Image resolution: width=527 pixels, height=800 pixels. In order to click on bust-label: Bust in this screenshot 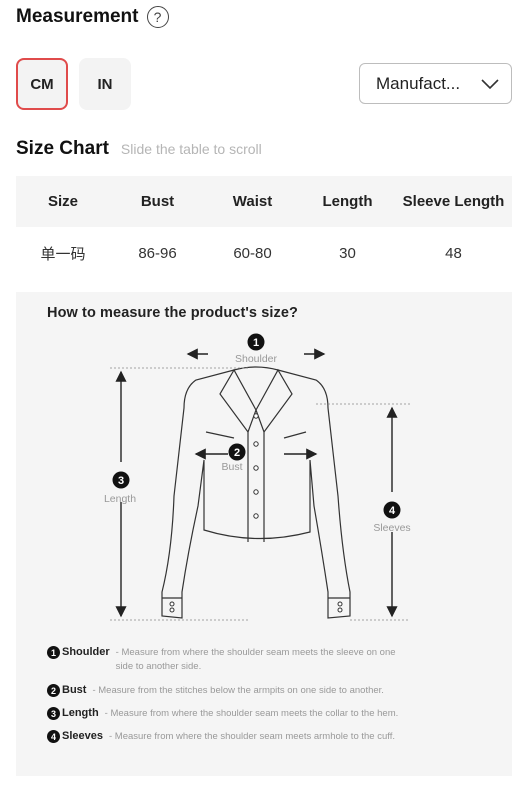, I will do `click(231, 467)`.